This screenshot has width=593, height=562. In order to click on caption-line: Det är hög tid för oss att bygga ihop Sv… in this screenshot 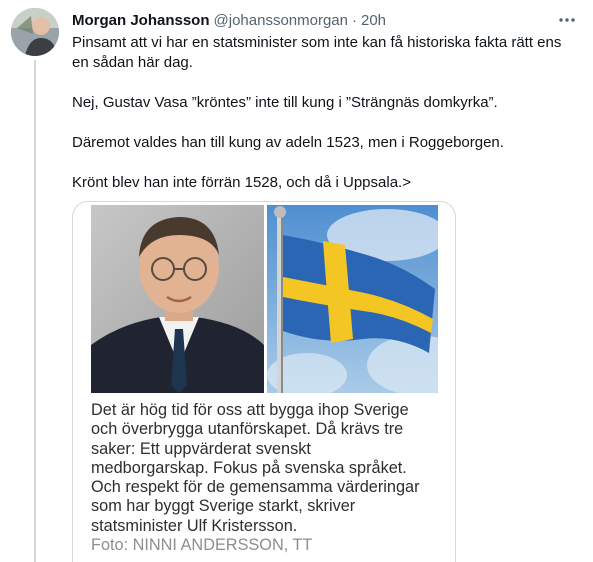, I will do `click(250, 410)`.